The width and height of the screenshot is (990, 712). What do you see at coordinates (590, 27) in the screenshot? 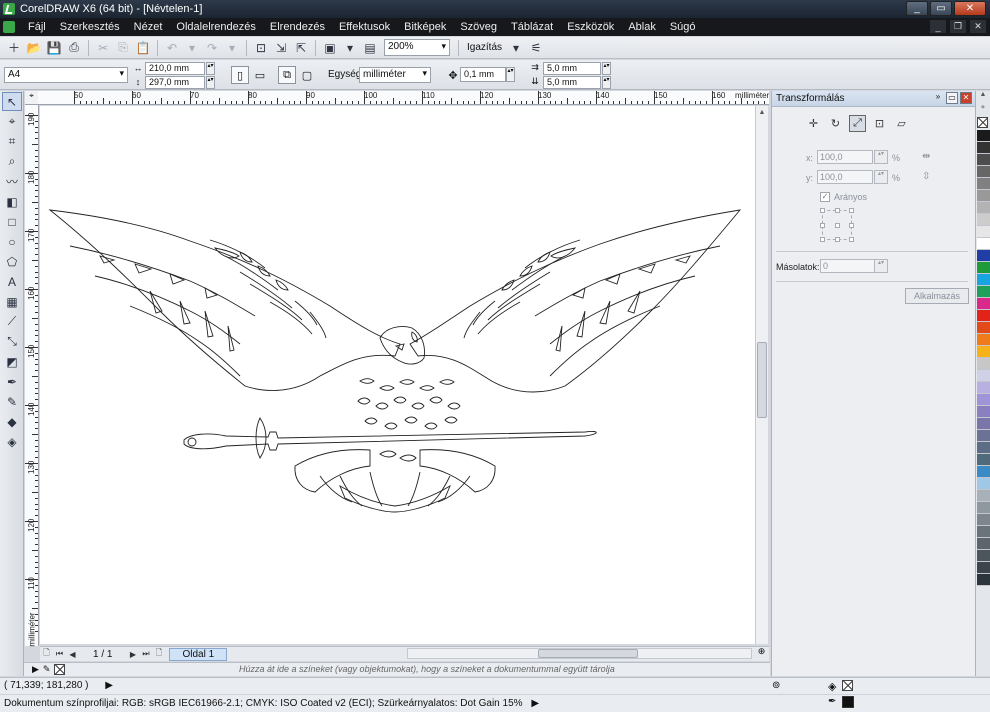
I see `menu-tools: Eszközök` at bounding box center [590, 27].